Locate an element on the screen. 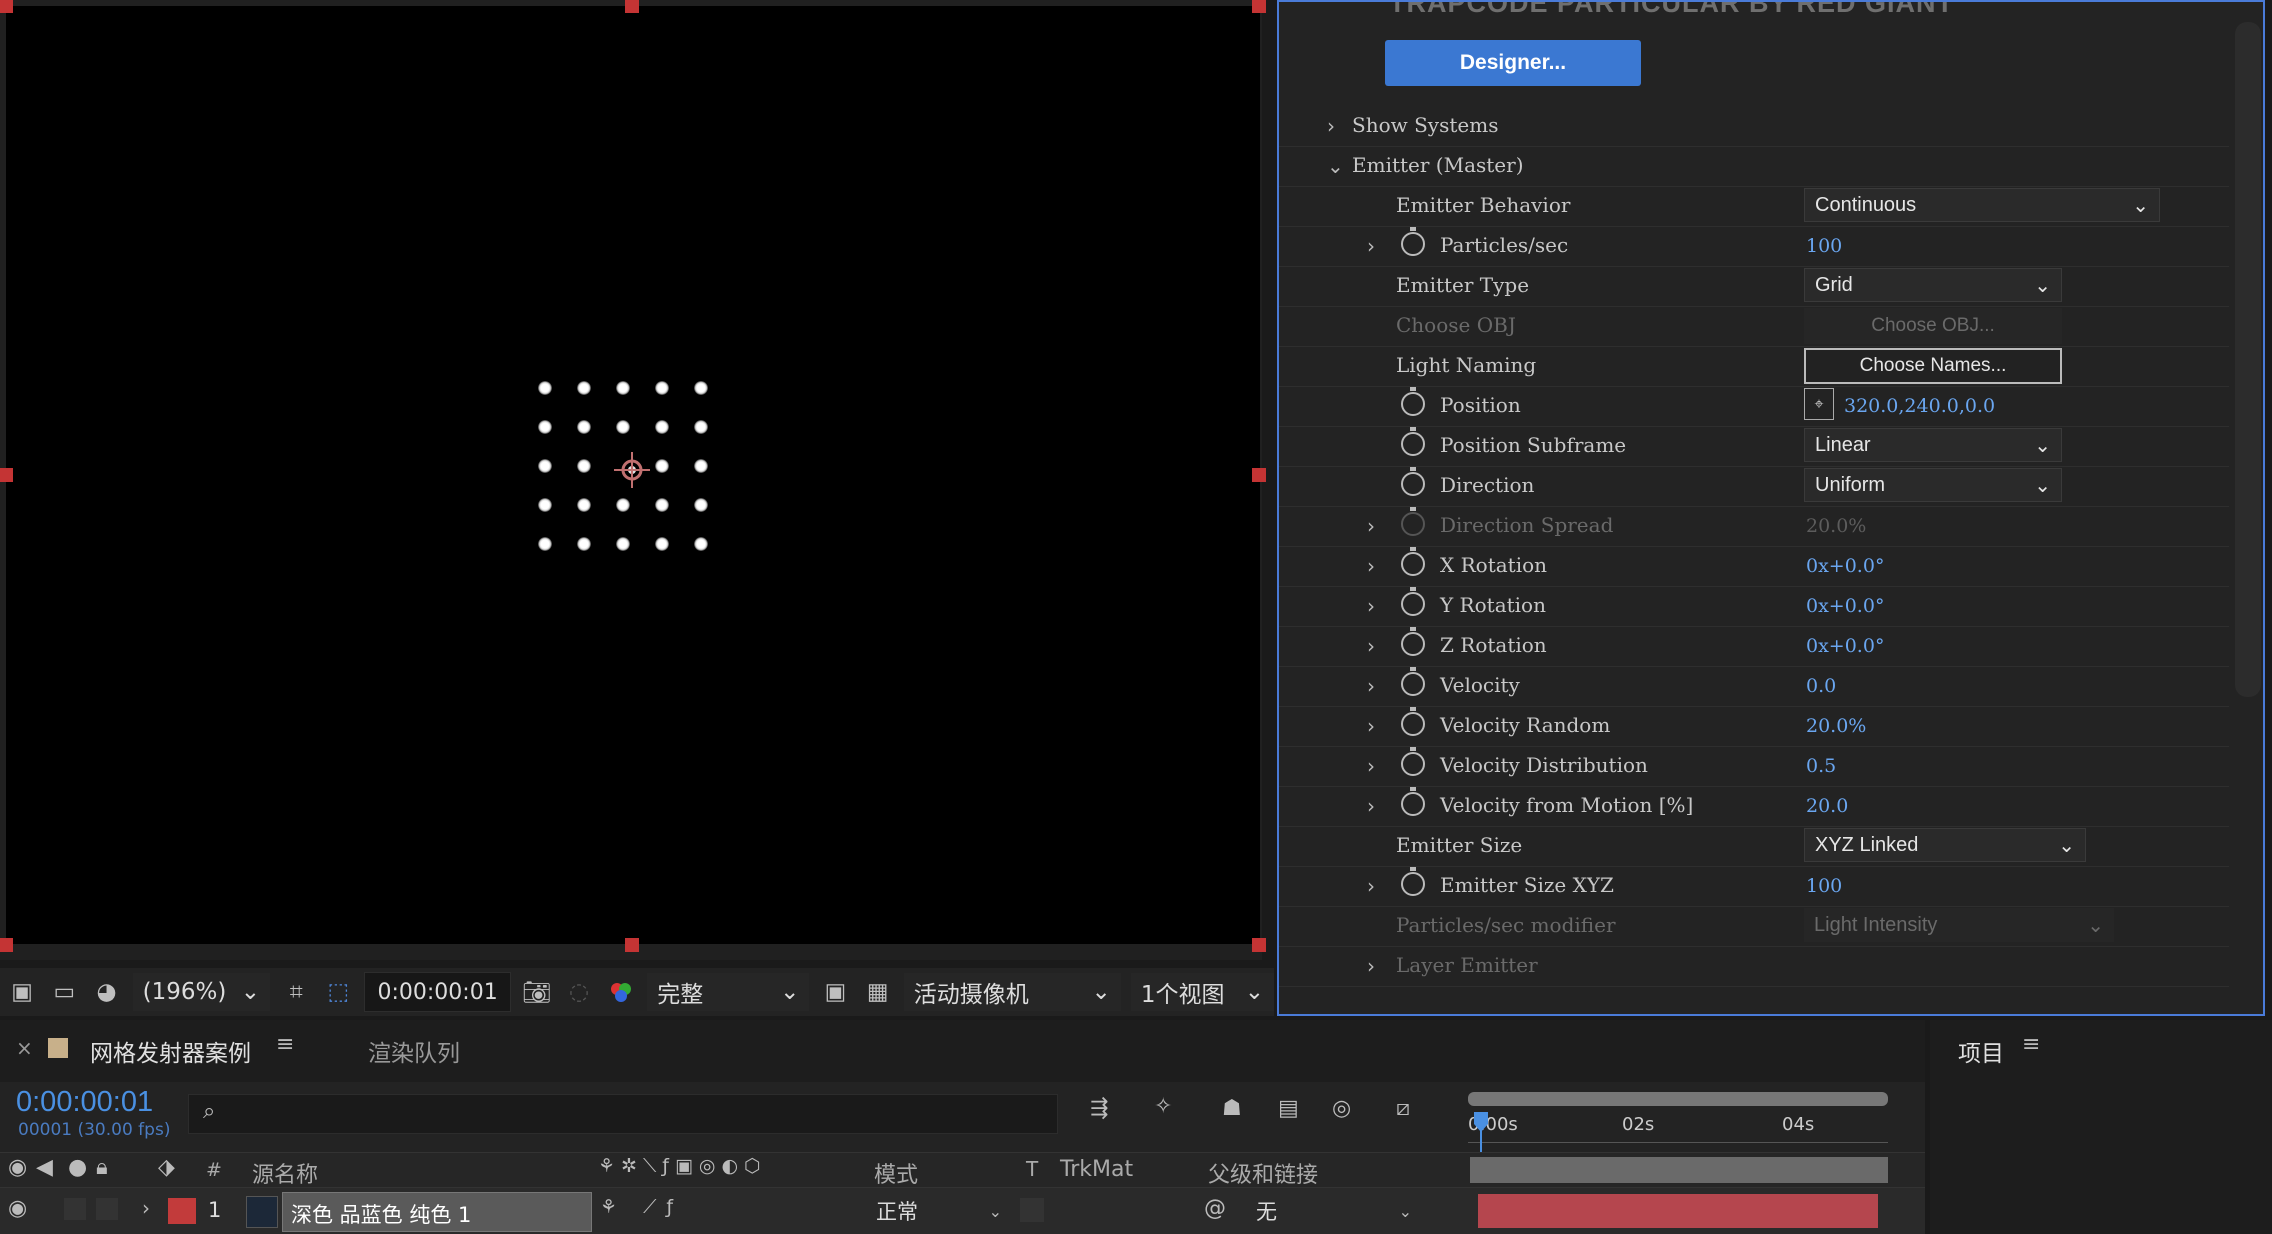  property-dropdown: Continuous ⌄ is located at coordinates (1982, 205).